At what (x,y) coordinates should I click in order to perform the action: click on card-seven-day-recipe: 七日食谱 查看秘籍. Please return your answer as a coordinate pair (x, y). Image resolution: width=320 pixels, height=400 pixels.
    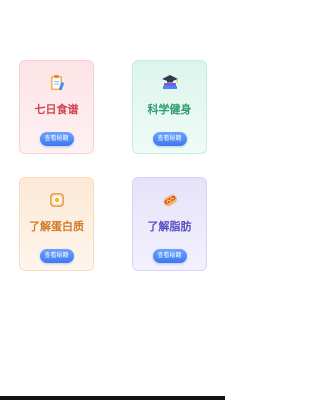
    Looking at the image, I should click on (56, 107).